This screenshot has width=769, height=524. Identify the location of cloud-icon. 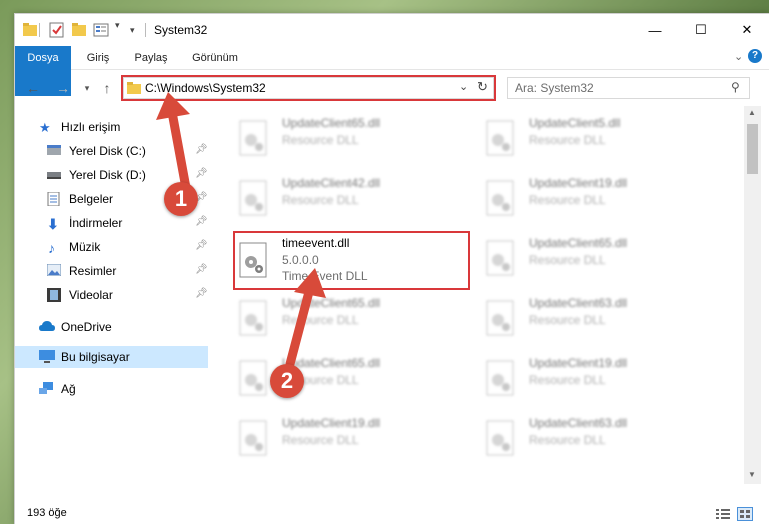
(47, 326).